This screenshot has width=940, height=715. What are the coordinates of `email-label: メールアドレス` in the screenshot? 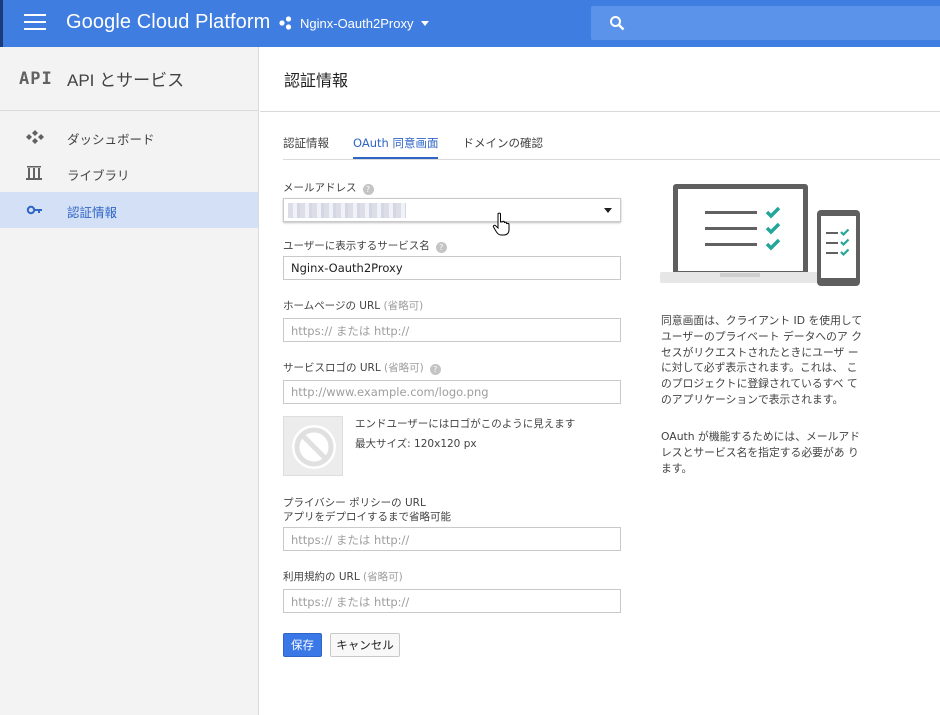 It's located at (320, 188).